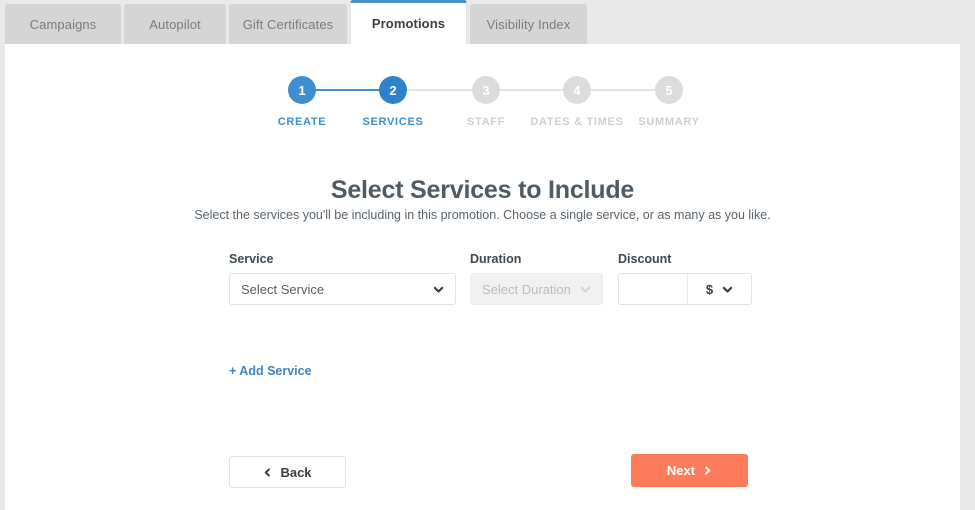 This screenshot has width=975, height=510. I want to click on discount-input, so click(653, 289).